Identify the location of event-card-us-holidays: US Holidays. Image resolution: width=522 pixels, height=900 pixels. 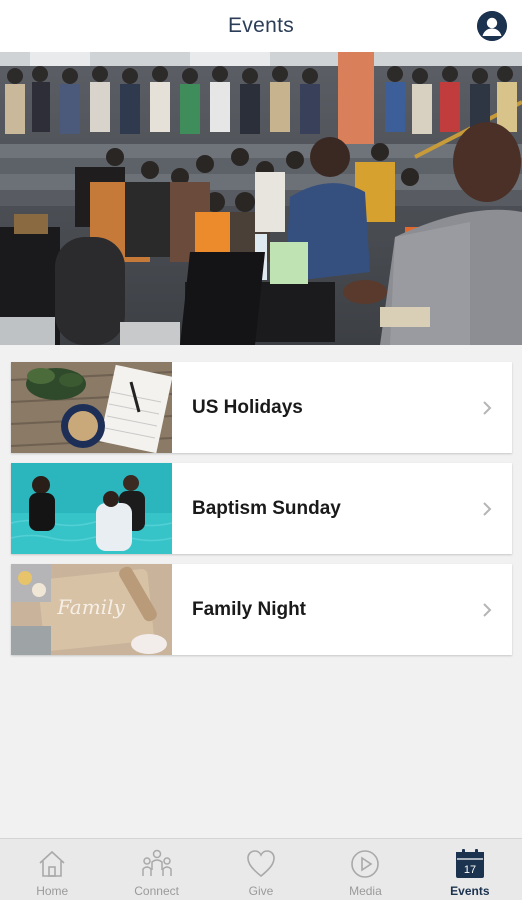
(261, 407).